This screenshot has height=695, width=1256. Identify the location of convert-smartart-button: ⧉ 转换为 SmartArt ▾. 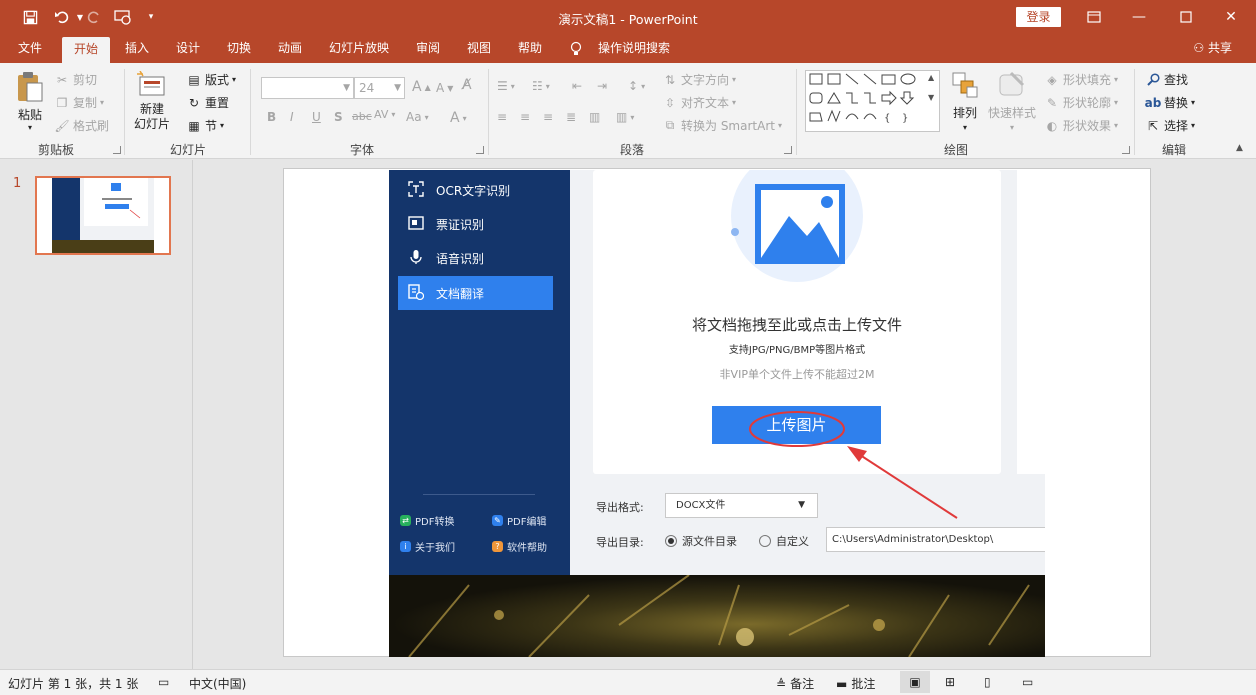
(722, 125).